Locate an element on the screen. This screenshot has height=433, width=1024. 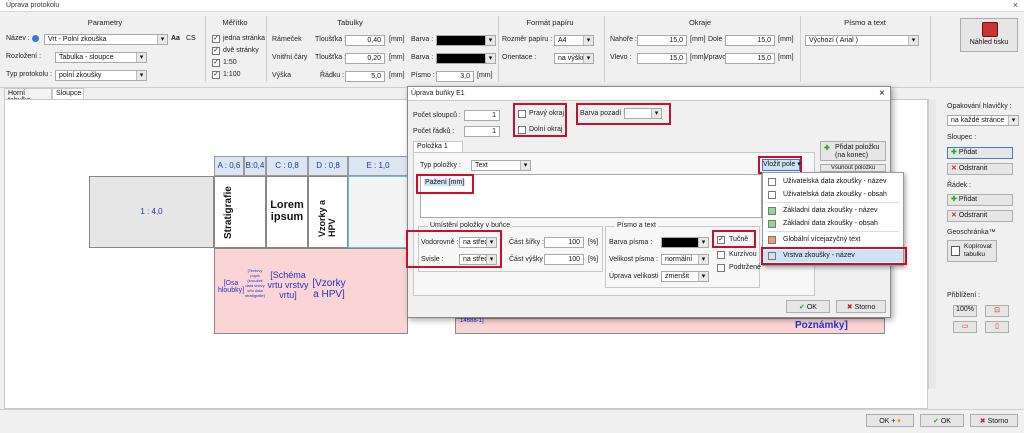
rozlozeni-select: Tabulka - sloupce is located at coordinates (101, 57).